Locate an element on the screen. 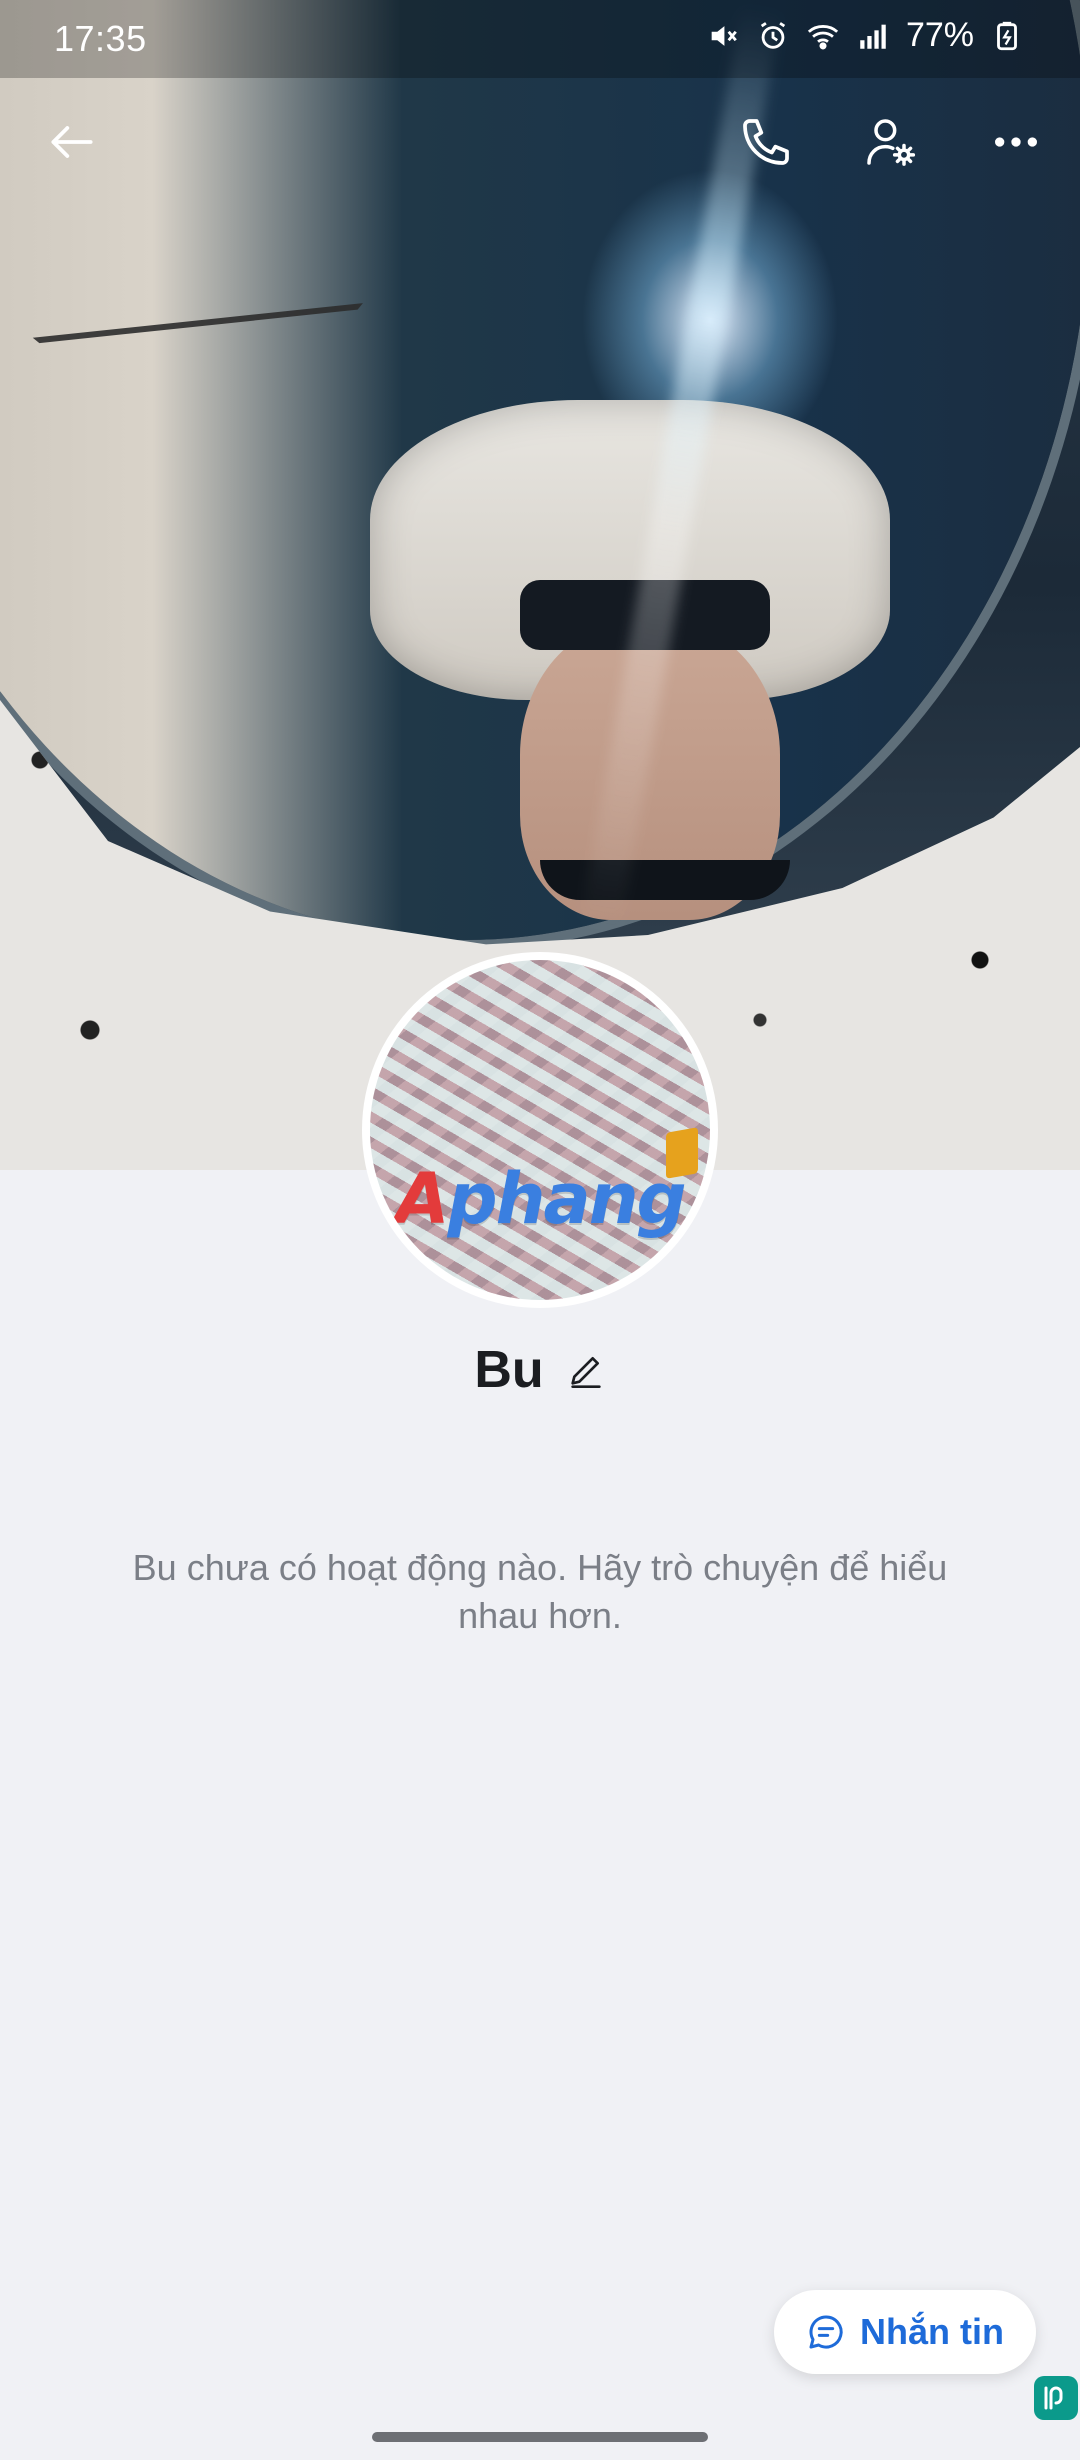 The width and height of the screenshot is (1080, 2460). battery-percent: 77% is located at coordinates (939, 35).